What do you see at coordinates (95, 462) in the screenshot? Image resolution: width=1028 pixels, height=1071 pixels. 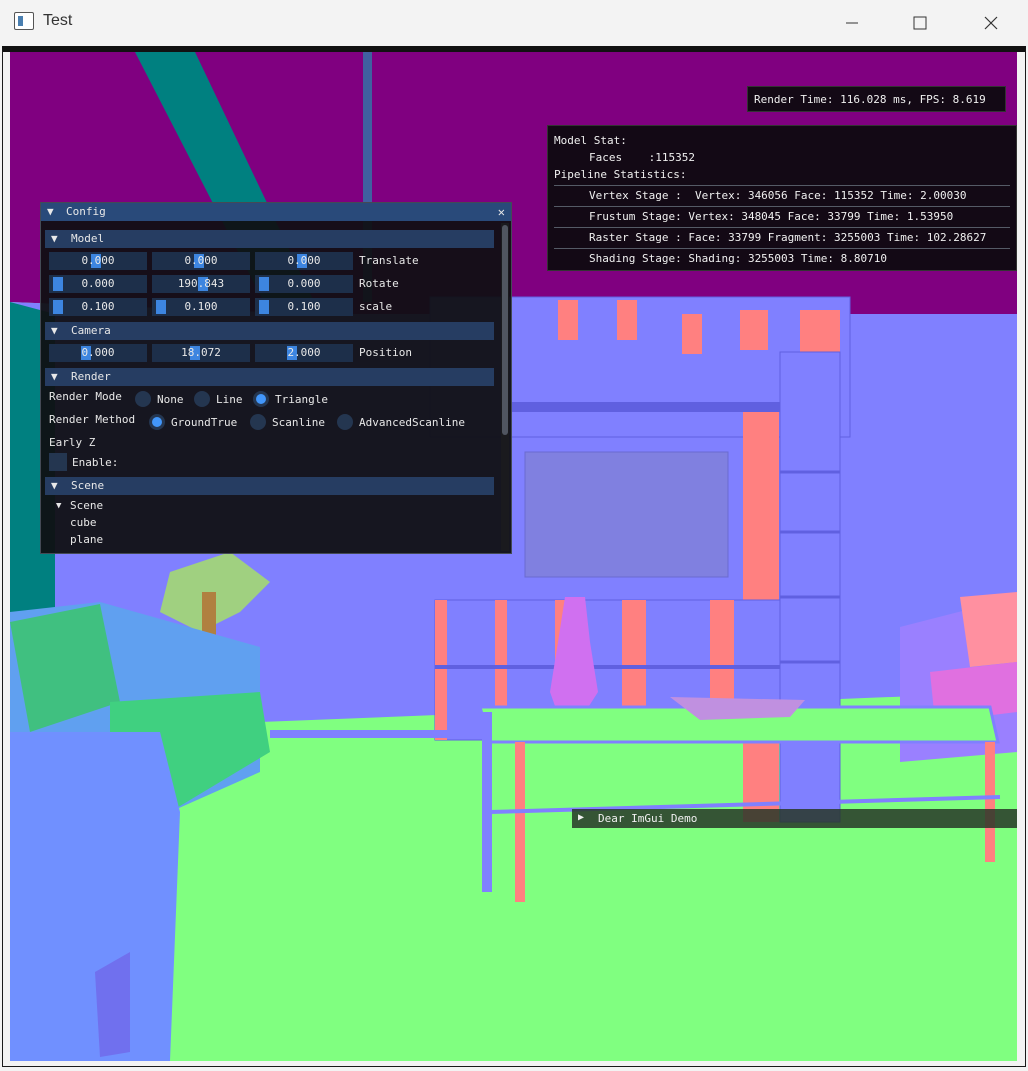 I see `enable-label: Enable:` at bounding box center [95, 462].